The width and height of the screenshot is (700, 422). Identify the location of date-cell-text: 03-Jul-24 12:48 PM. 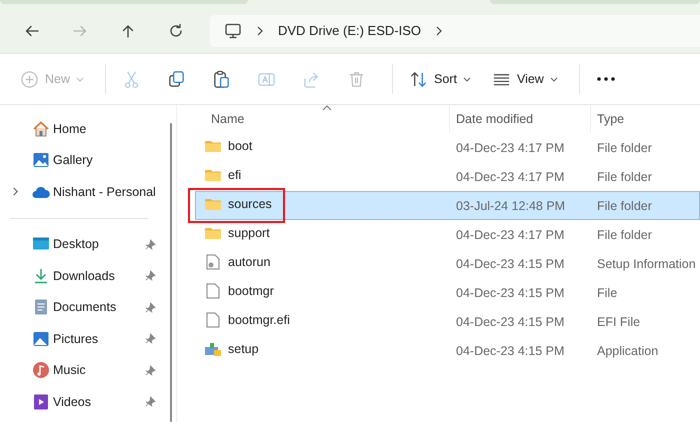
(510, 205).